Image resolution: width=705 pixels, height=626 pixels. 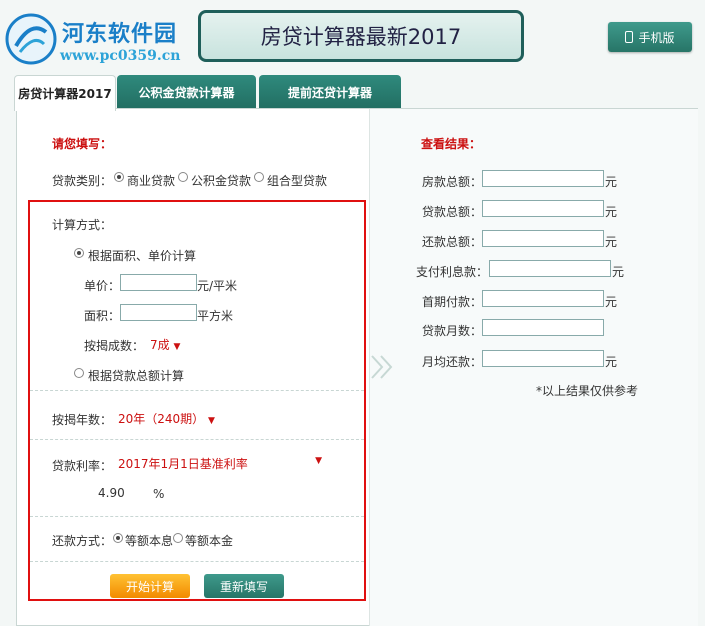 I want to click on results-heading: 查看结果：, so click(x=451, y=144).